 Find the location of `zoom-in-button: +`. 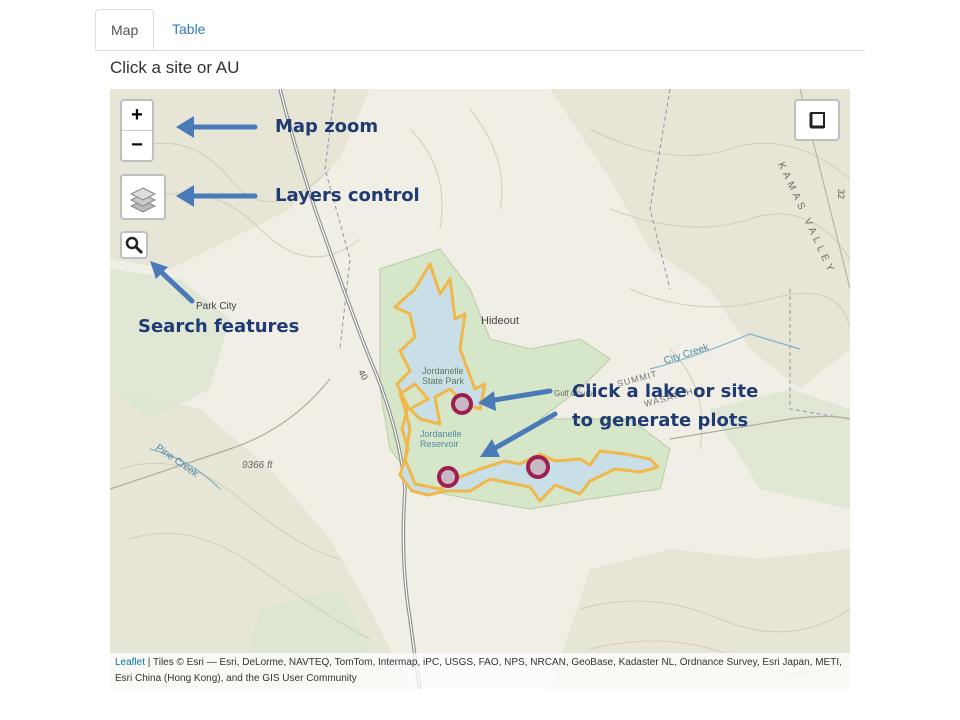

zoom-in-button: + is located at coordinates (137, 116).